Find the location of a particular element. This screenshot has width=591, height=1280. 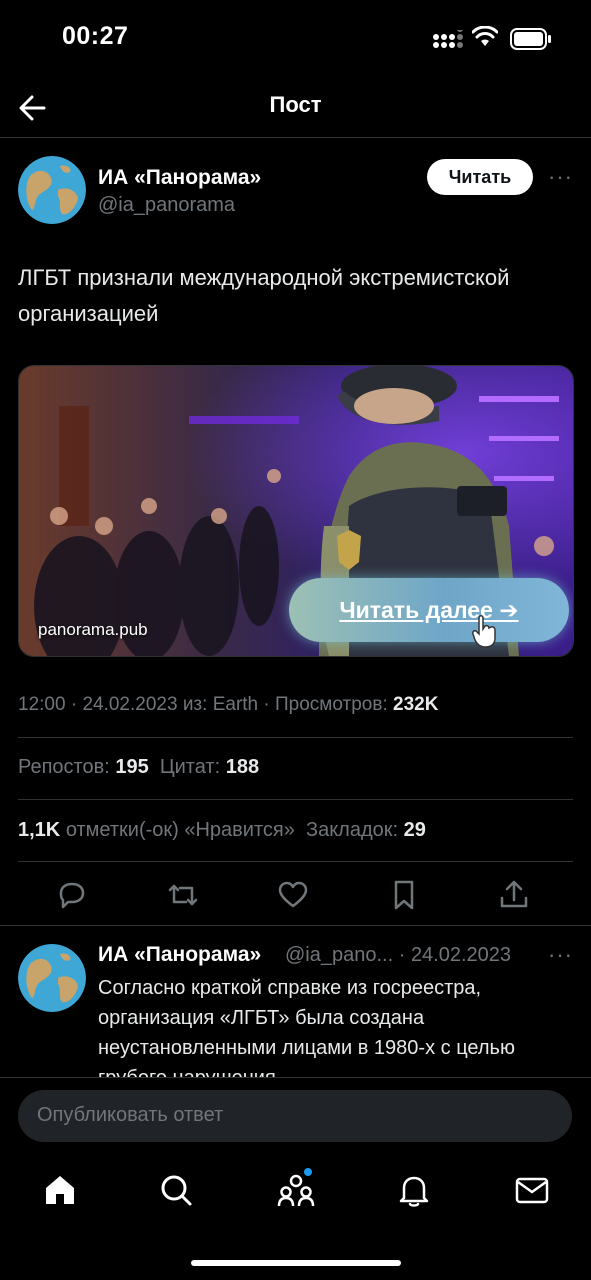

wifi-icon is located at coordinates (485, 36).